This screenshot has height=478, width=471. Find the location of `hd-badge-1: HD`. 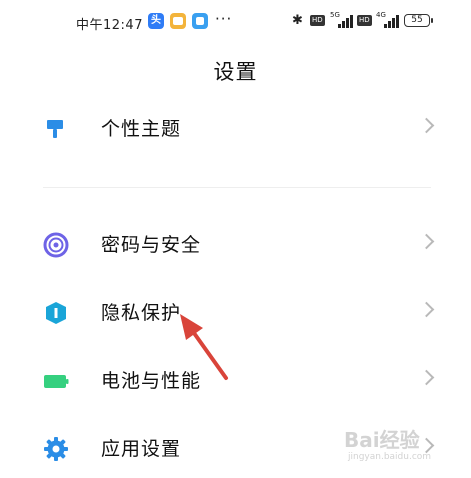

hd-badge-1: HD is located at coordinates (317, 20).